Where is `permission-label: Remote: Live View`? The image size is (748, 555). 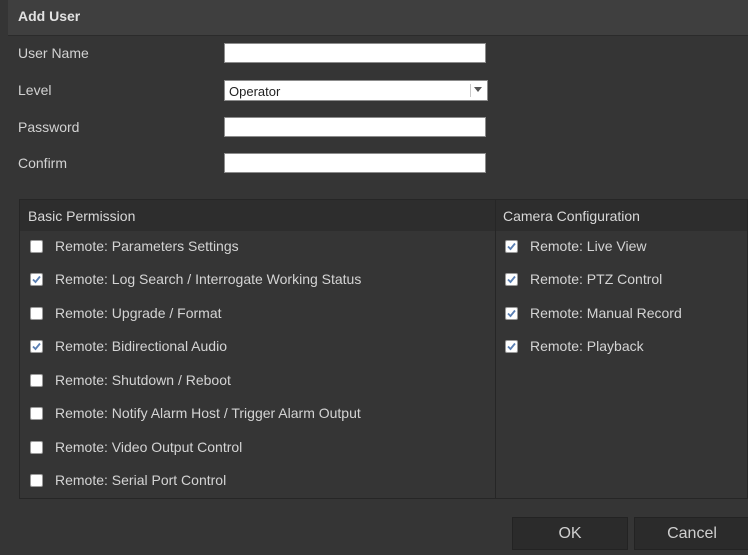
permission-label: Remote: Live View is located at coordinates (588, 246).